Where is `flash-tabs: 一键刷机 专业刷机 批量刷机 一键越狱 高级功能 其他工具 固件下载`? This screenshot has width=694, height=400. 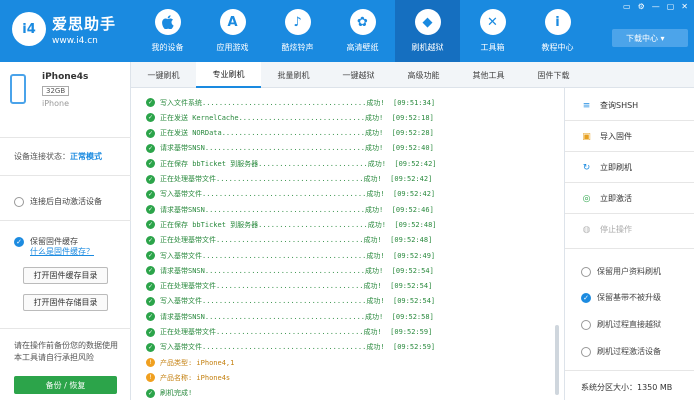
flash-tabs: 一键刷机 专业刷机 批量刷机 一键越狱 高级功能 其他工具 固件下载 is located at coordinates (412, 75).